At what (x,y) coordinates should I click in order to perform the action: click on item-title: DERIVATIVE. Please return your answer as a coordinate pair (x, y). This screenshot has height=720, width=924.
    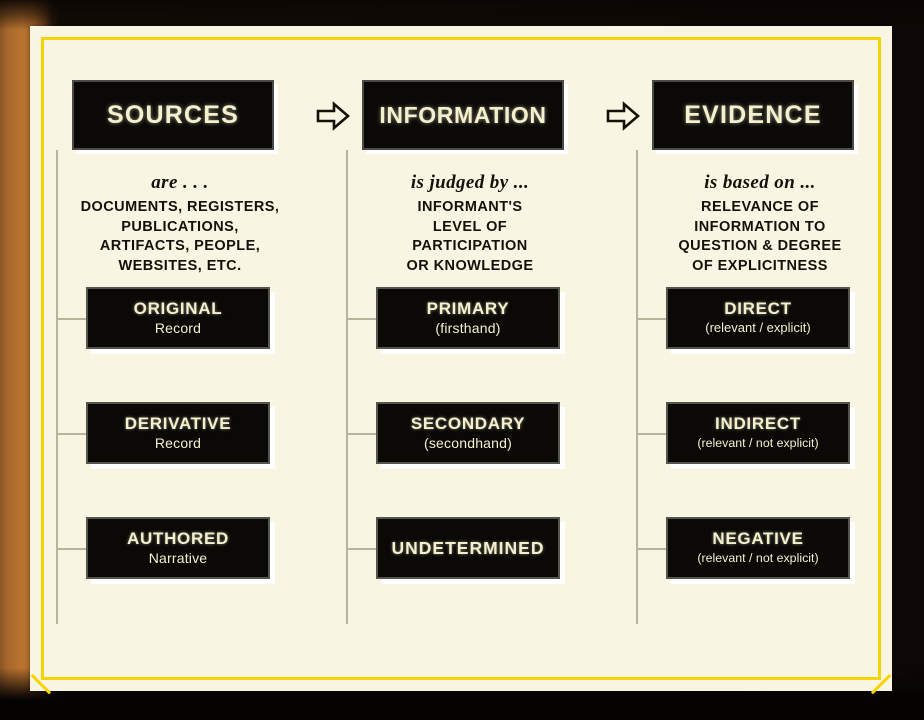
    Looking at the image, I should click on (178, 423).